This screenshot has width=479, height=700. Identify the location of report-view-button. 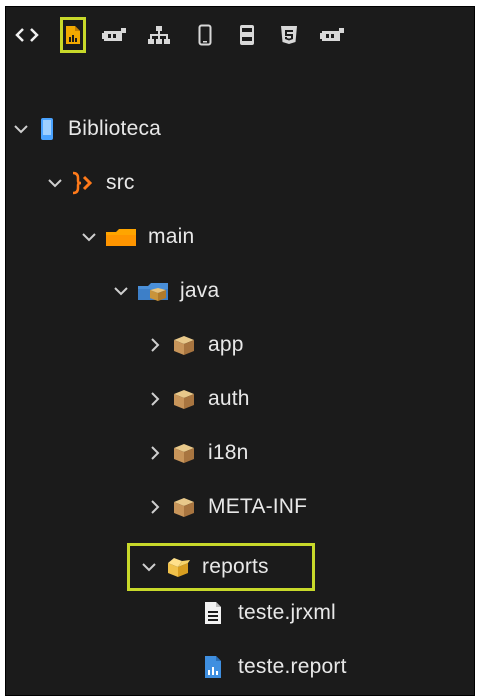
(73, 35).